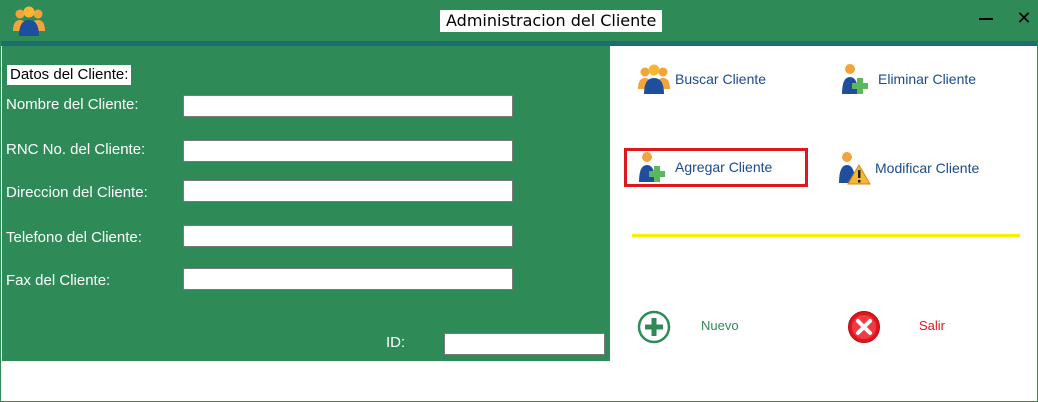 This screenshot has width=1038, height=402. What do you see at coordinates (69, 75) in the screenshot?
I see `section-title: Datos del Cliente:` at bounding box center [69, 75].